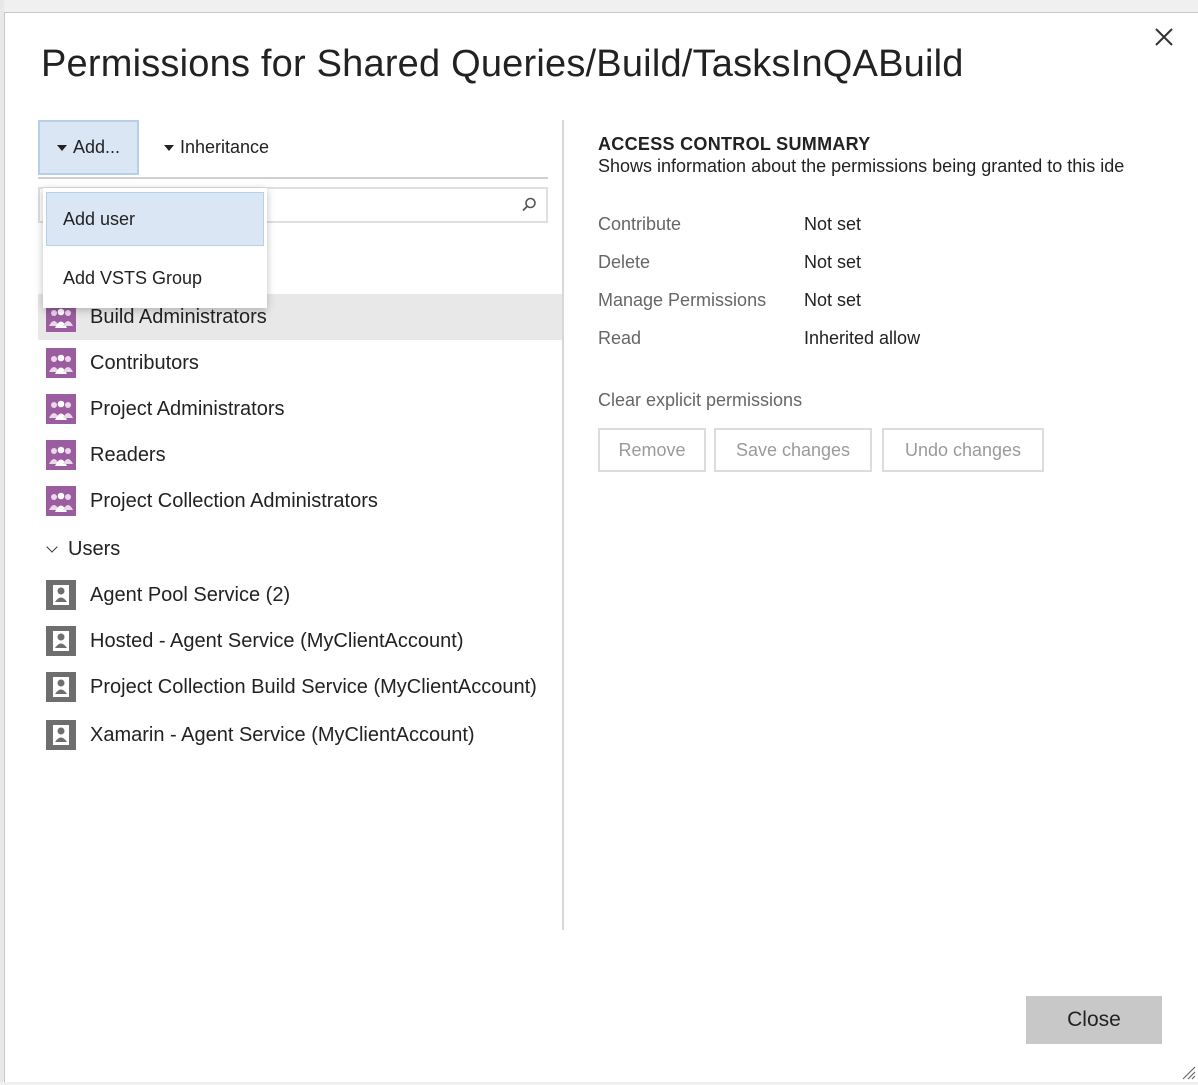  I want to click on menu-item-add-vsts-group: Add VSTS Group, so click(155, 278).